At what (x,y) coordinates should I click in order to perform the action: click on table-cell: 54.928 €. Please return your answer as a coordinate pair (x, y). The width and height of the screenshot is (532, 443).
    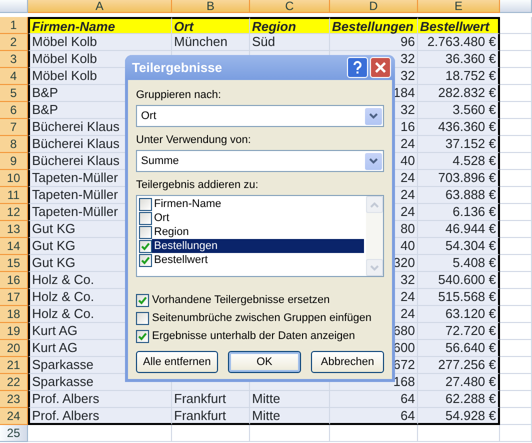
    Looking at the image, I should click on (459, 416).